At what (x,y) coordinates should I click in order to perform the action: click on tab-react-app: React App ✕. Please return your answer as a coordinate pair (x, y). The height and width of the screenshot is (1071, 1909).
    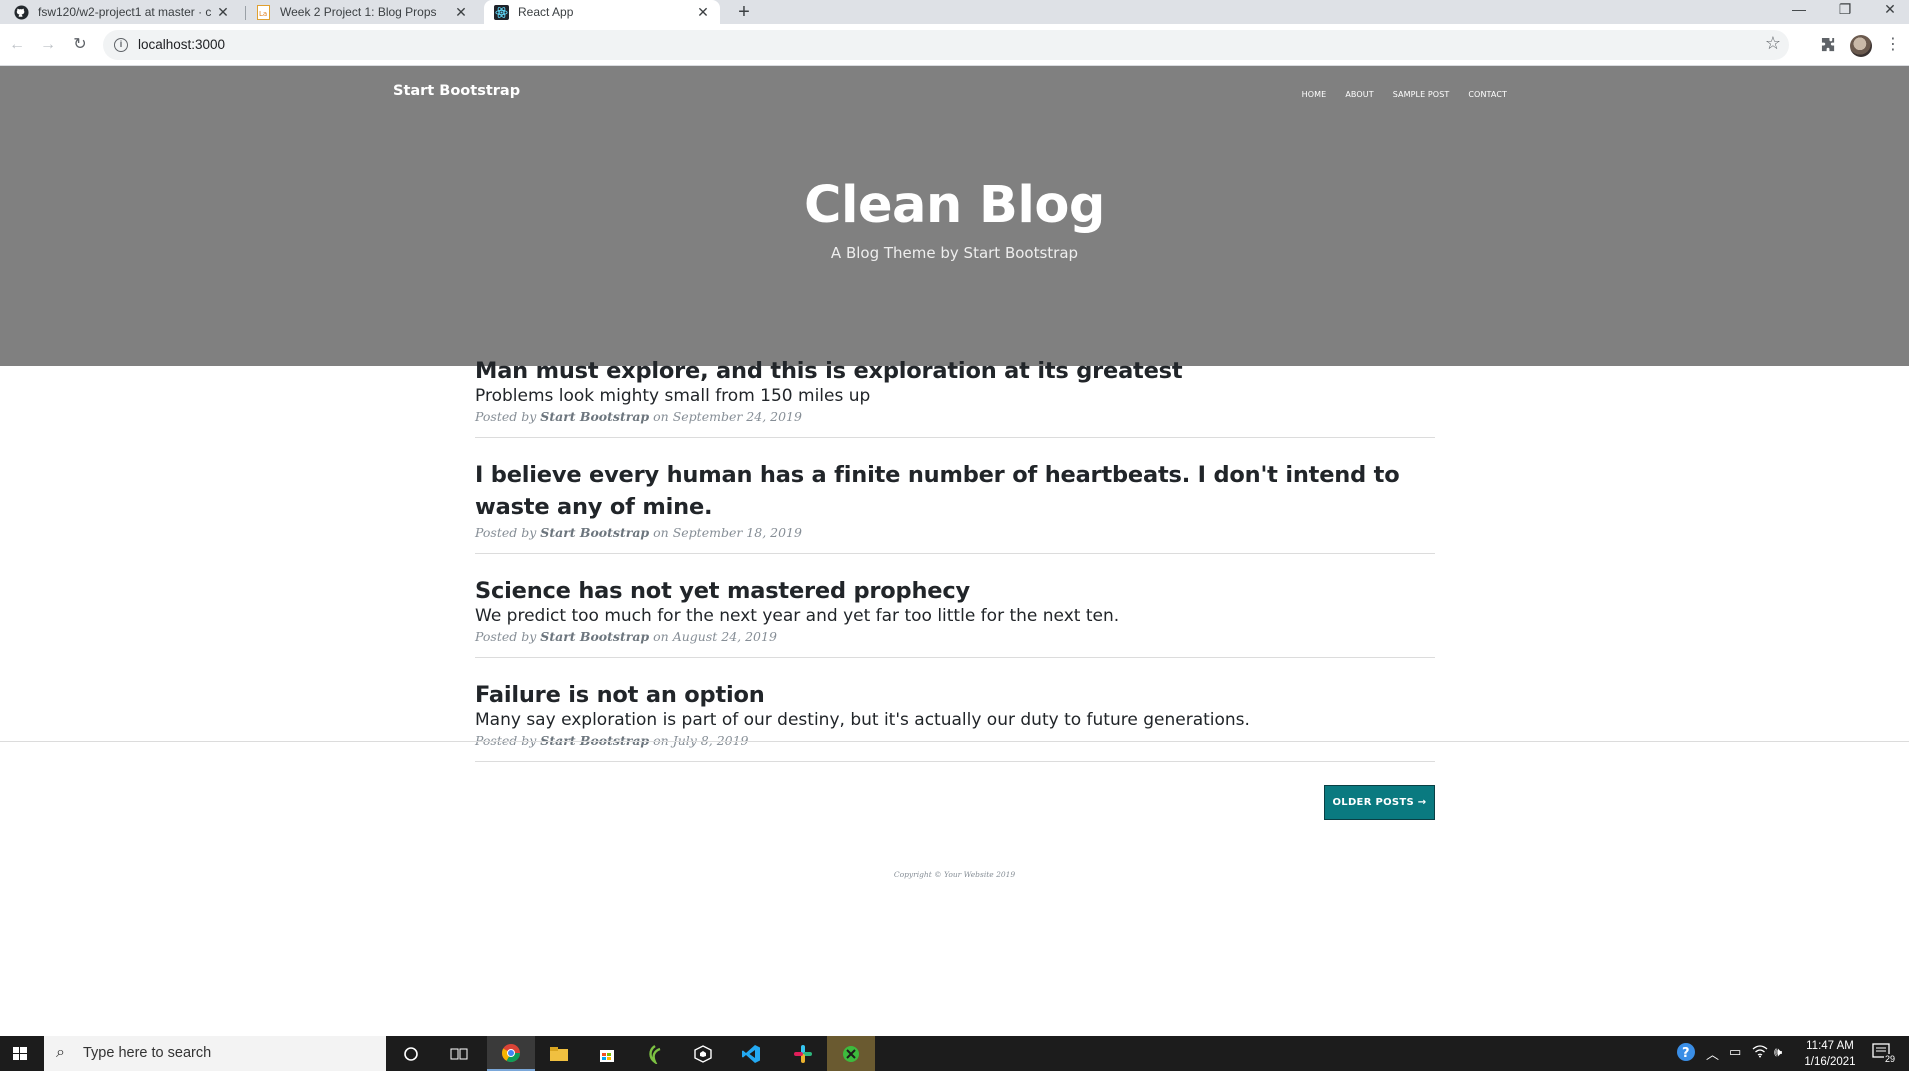
    Looking at the image, I should click on (602, 12).